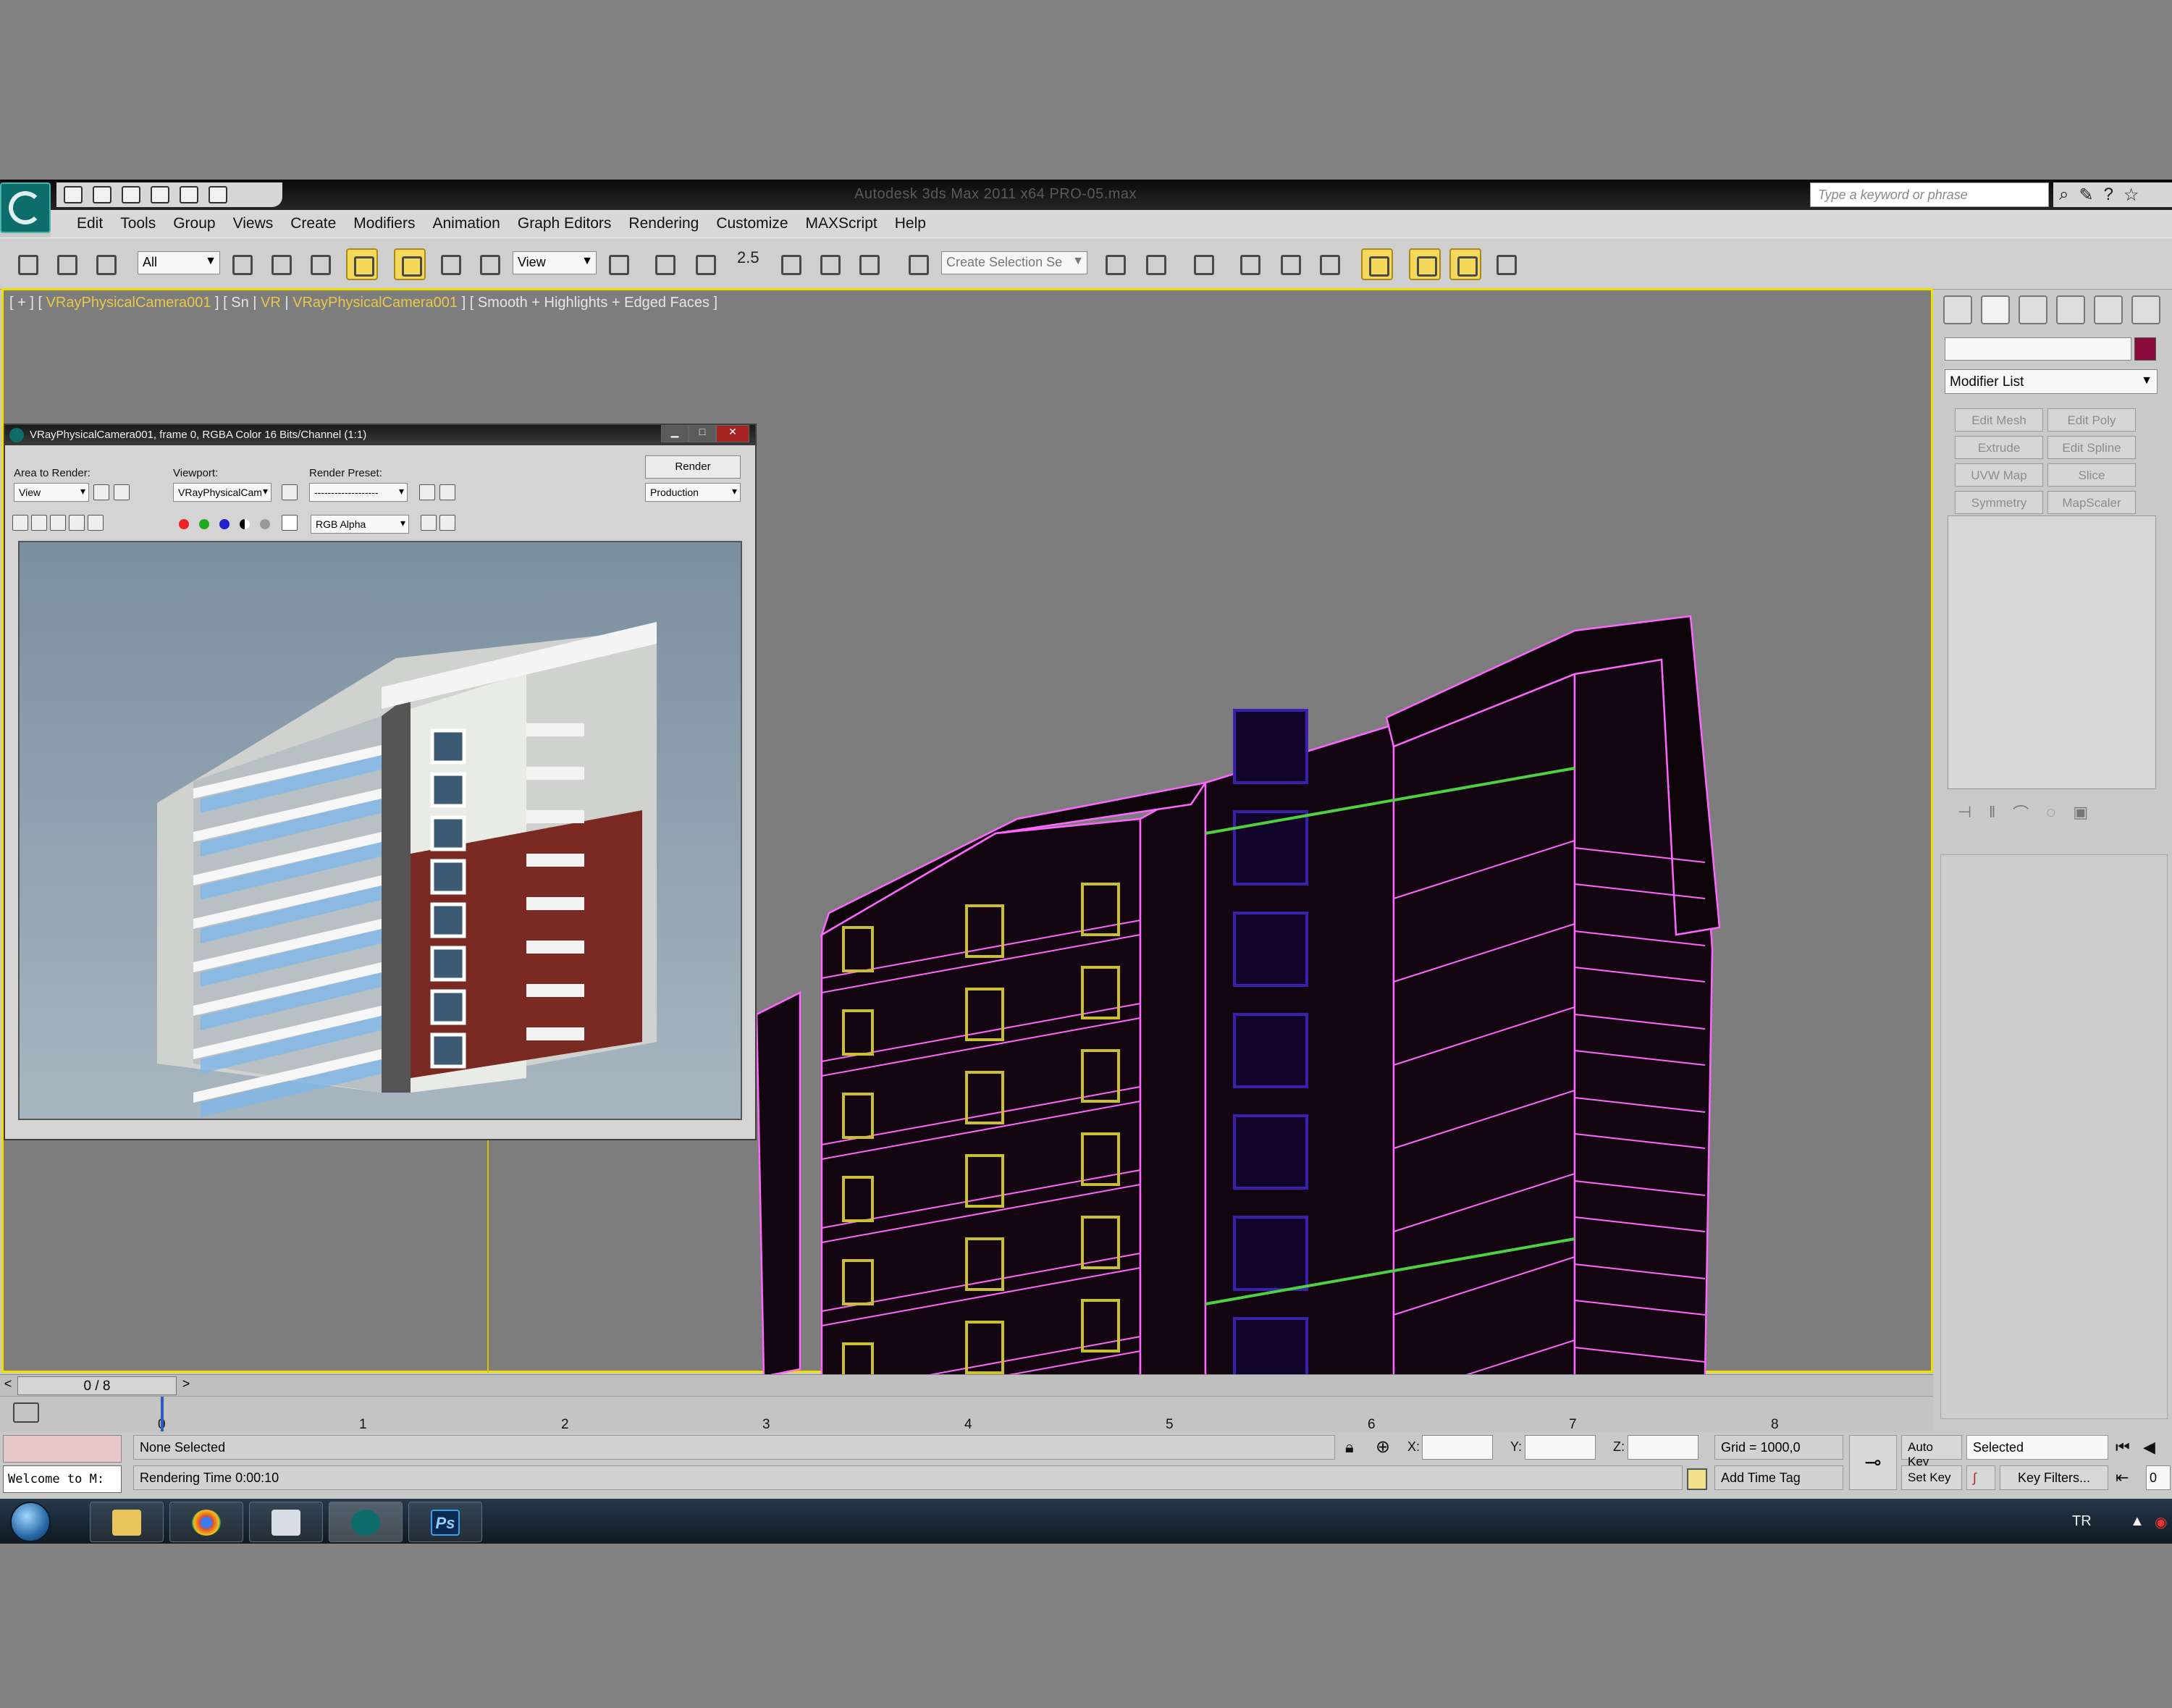 This screenshot has width=2172, height=1708. Describe the element at coordinates (2122, 1477) in the screenshot. I see `key-mode-icon: ⇤` at that location.